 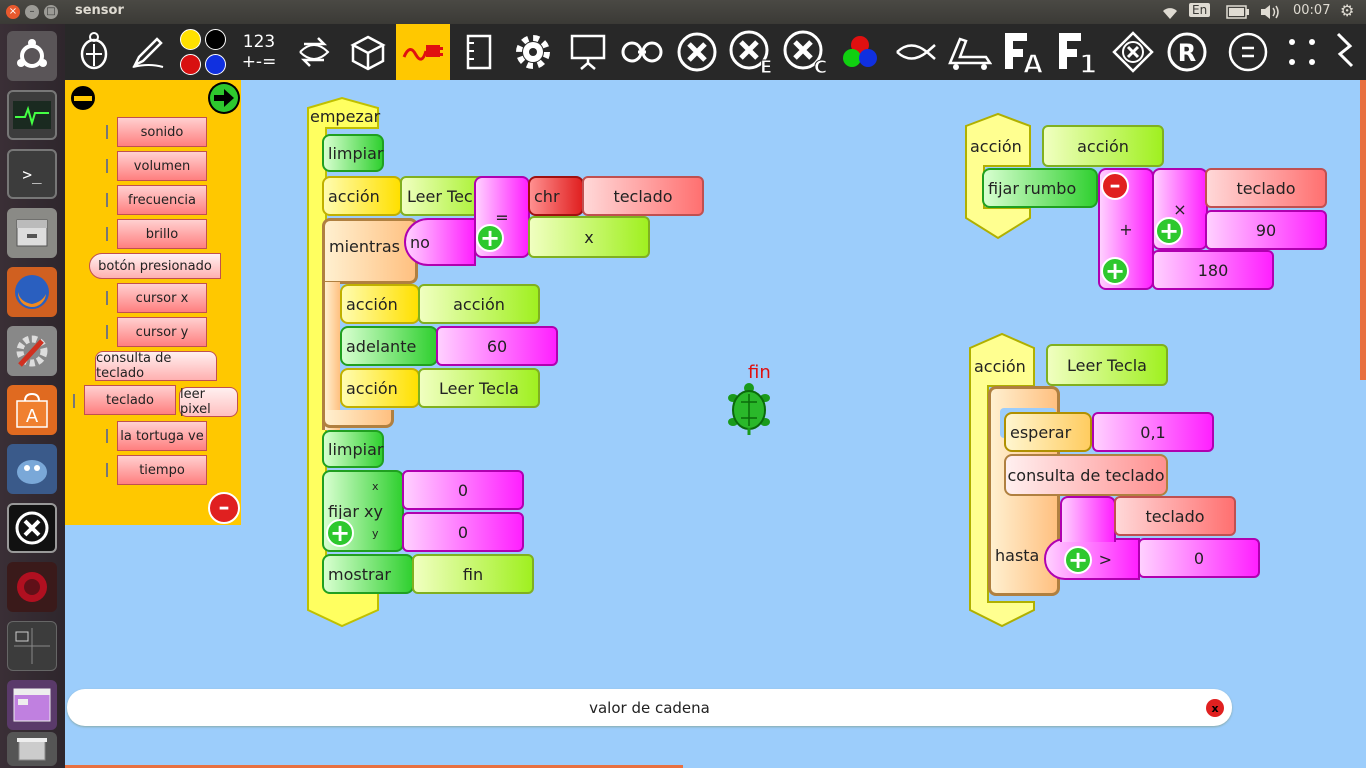 What do you see at coordinates (314, 52) in the screenshot?
I see `palette-flow-icon` at bounding box center [314, 52].